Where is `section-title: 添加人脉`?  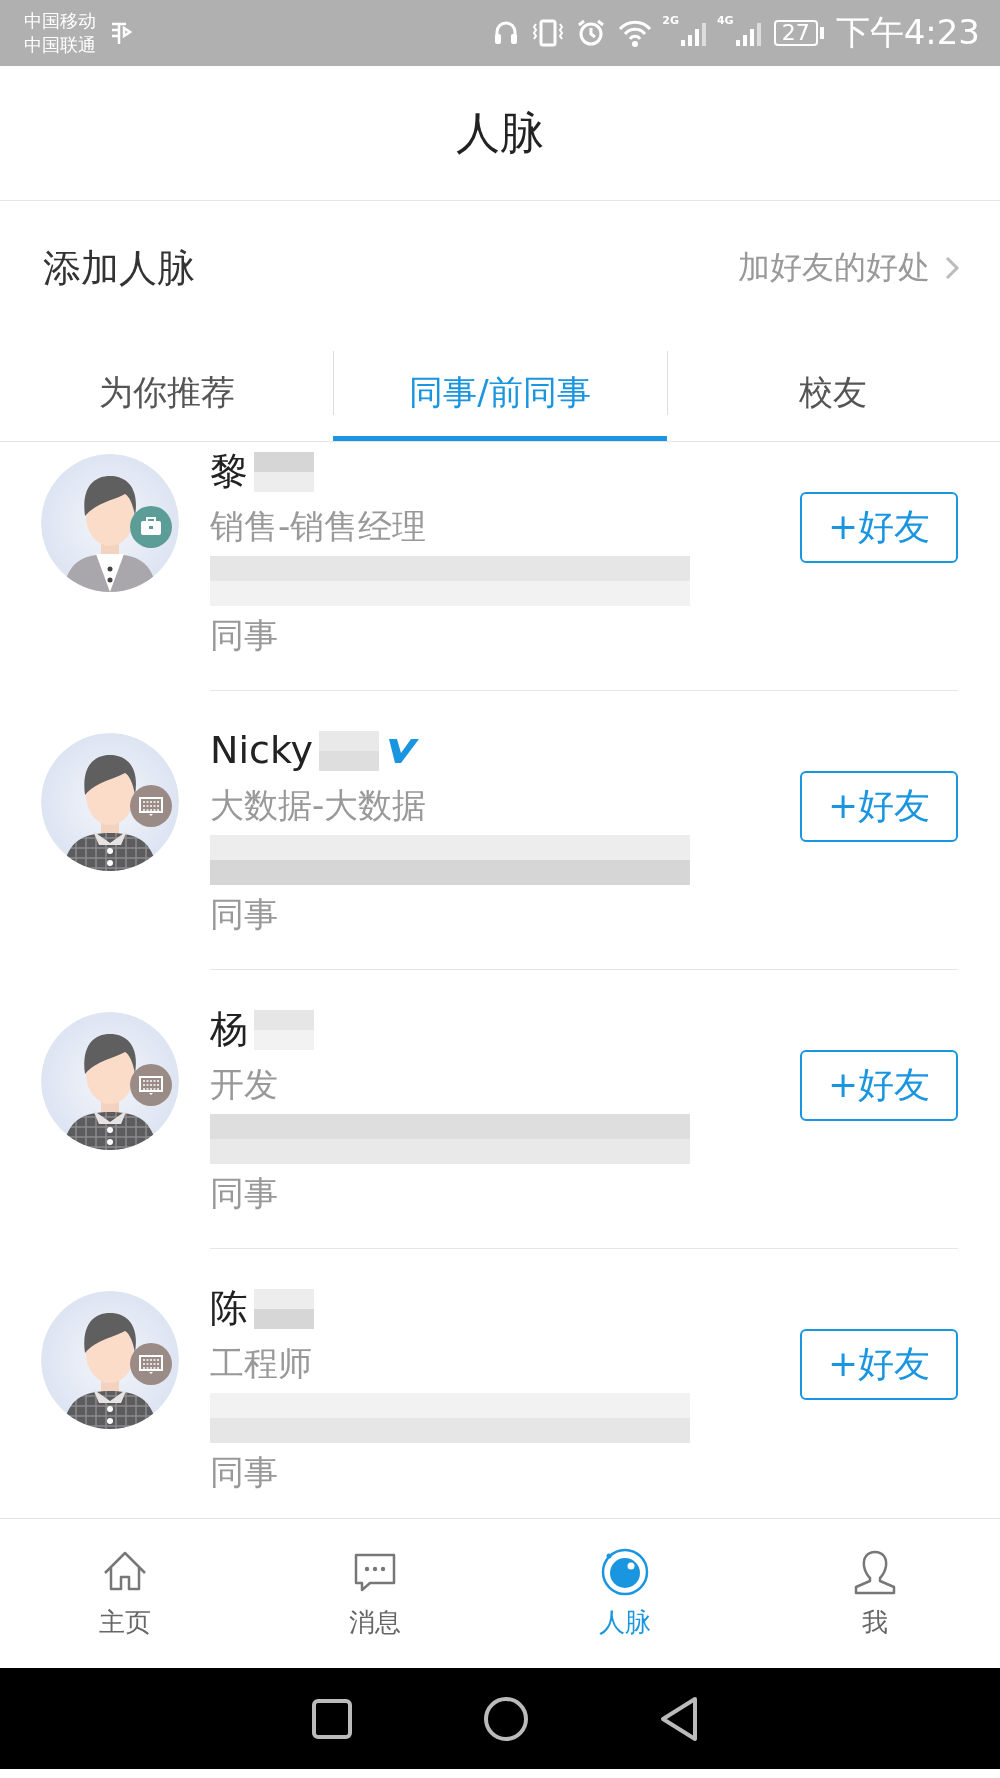
section-title: 添加人脉 is located at coordinates (119, 268).